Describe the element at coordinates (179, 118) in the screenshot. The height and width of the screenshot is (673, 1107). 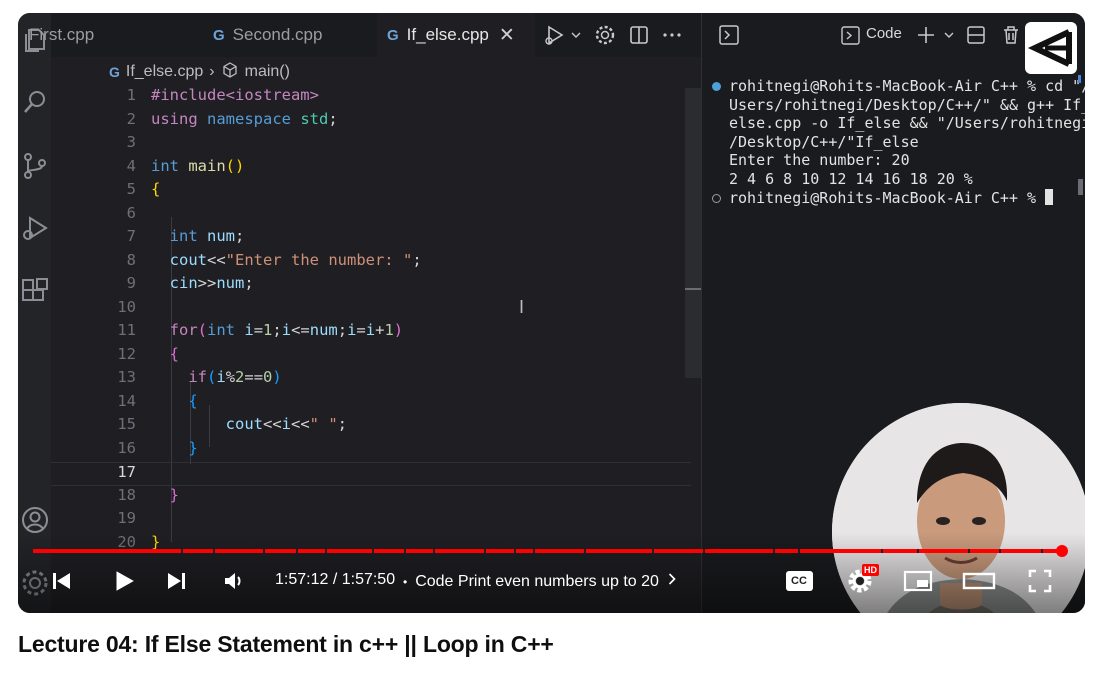
I see `code-token: using` at that location.